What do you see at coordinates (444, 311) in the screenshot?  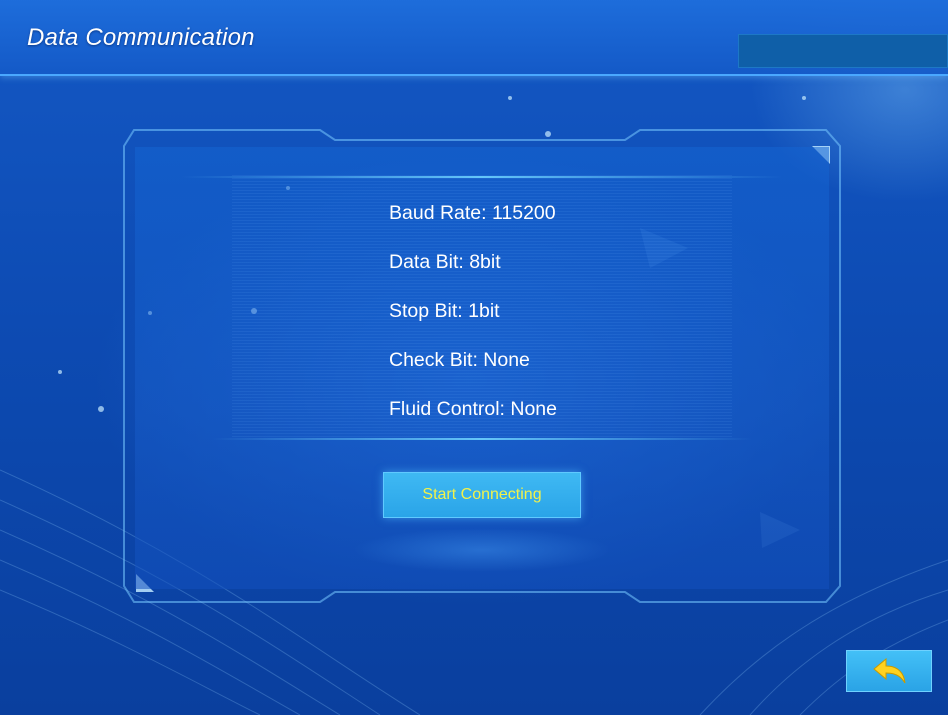 I see `stop-bit-setting: Stop Bit: 1bit` at bounding box center [444, 311].